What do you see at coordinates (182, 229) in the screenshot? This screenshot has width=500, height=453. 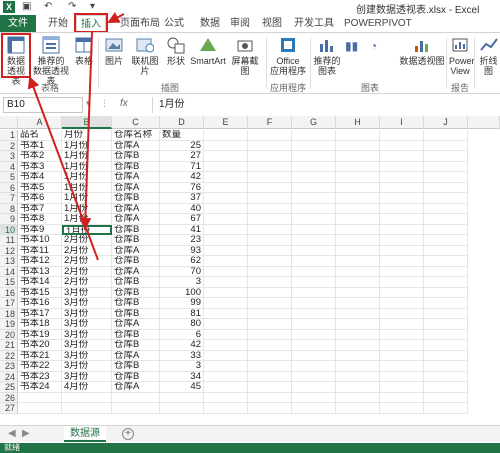 I see `table-cell: 41` at bounding box center [182, 229].